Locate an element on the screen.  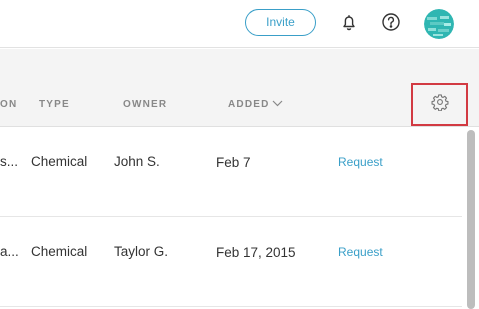
chevron-down-icon is located at coordinates (277, 104).